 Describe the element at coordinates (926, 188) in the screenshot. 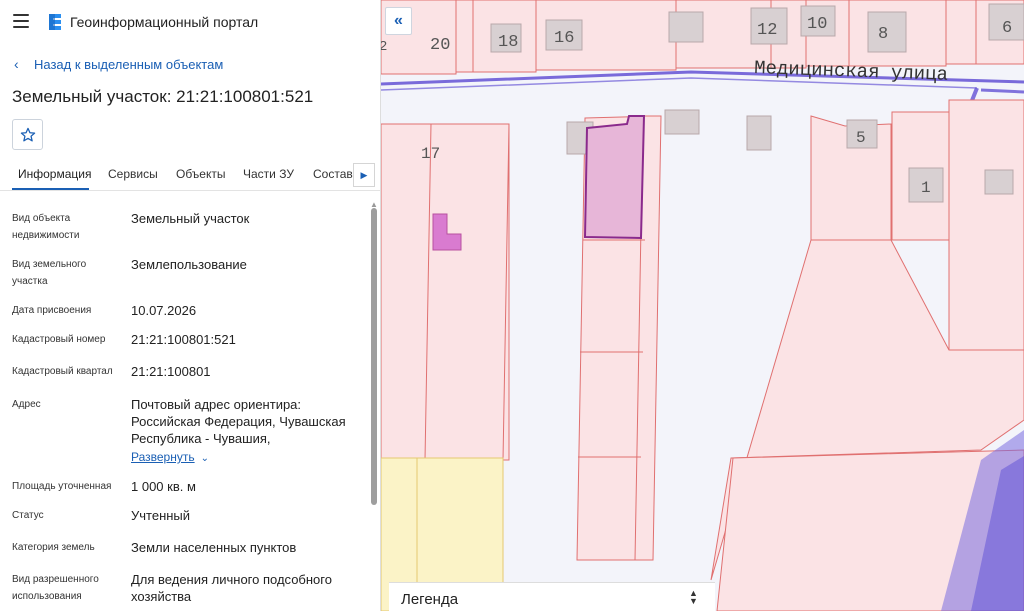

I see `house-number: 1` at that location.